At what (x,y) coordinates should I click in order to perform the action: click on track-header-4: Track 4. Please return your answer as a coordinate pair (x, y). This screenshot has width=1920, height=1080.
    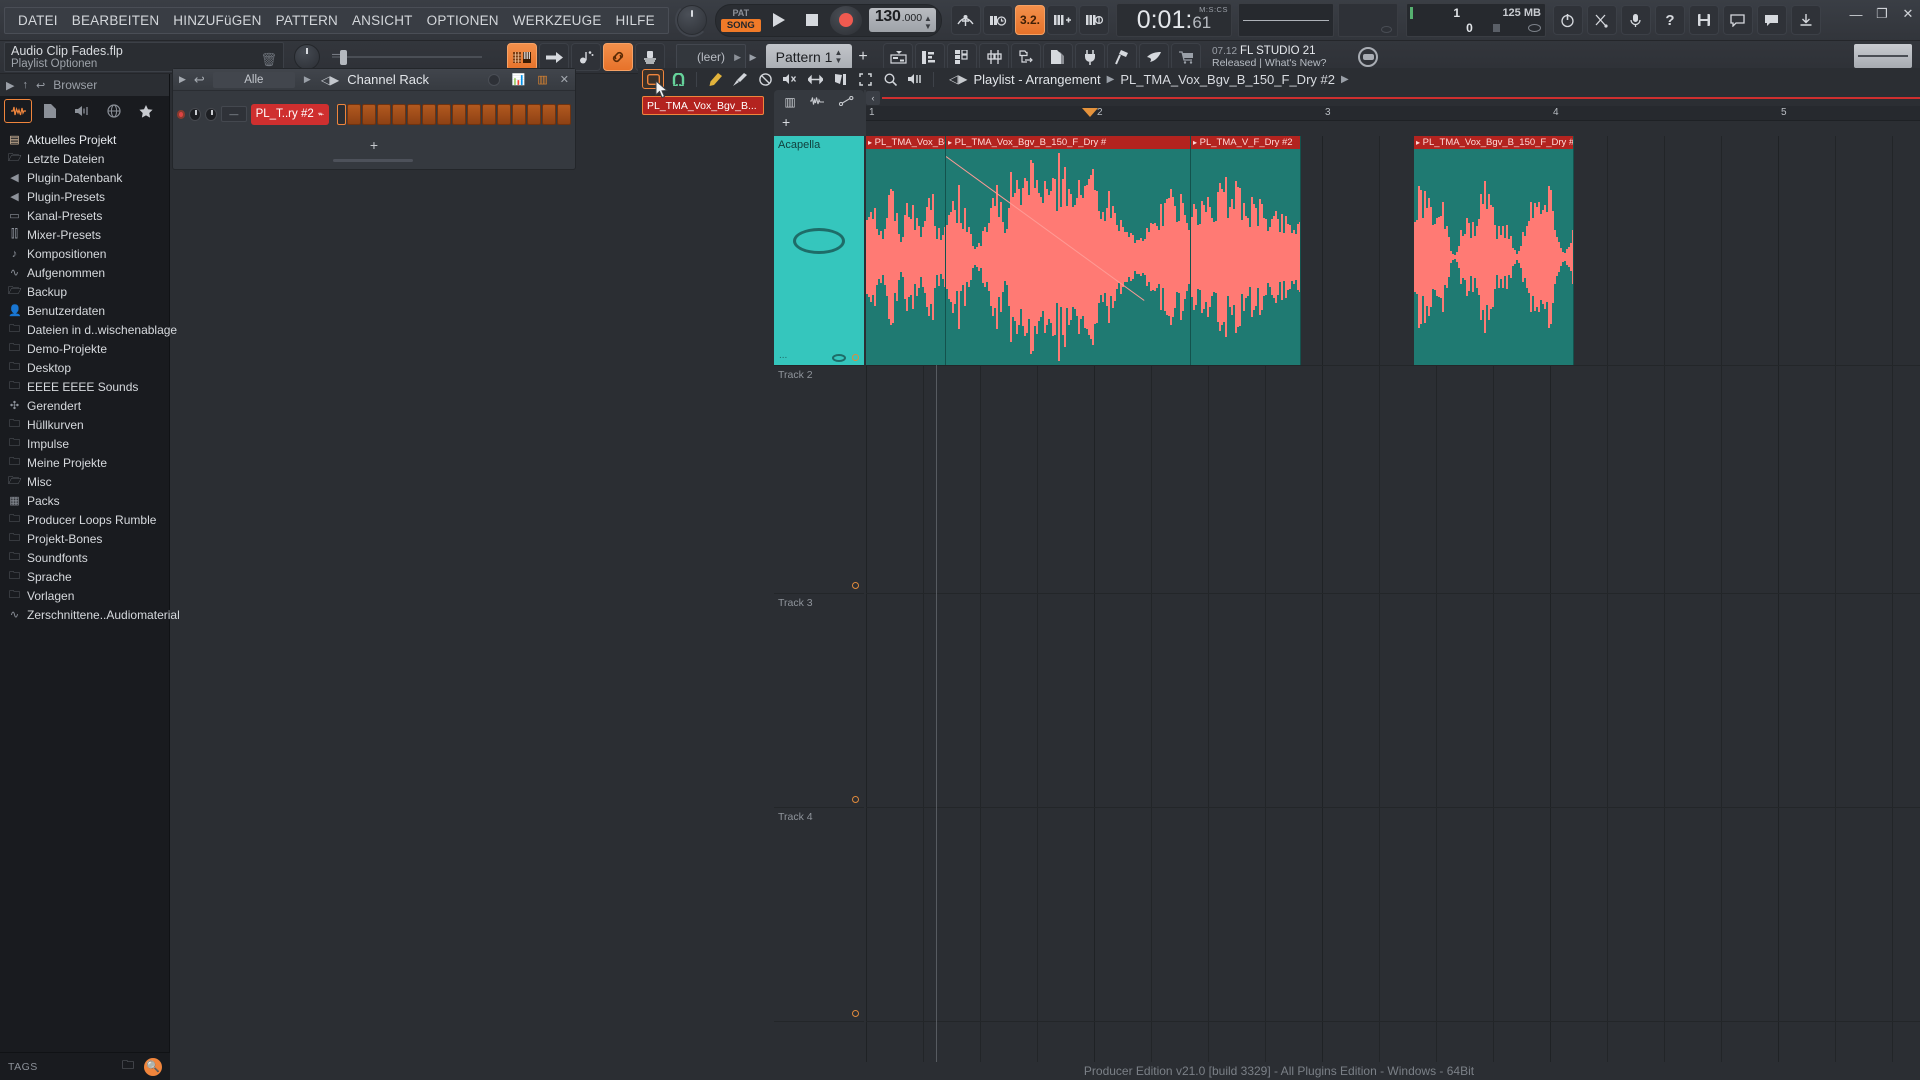
    Looking at the image, I should click on (819, 915).